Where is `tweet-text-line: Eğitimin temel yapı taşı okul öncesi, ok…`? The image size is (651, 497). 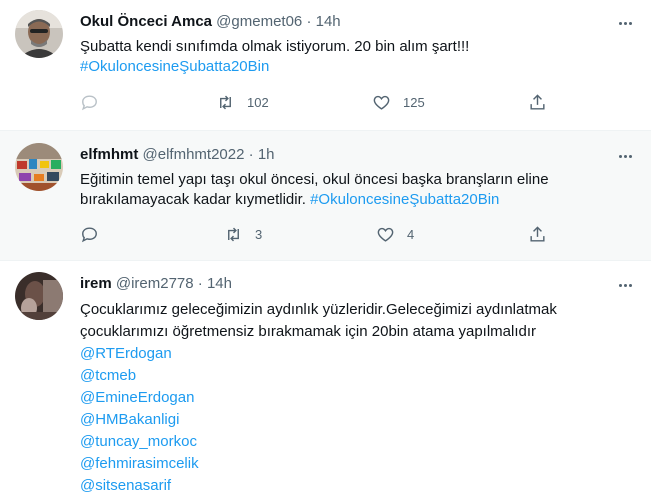 tweet-text-line: Eğitimin temel yapı taşı okul öncesi, ok… is located at coordinates (314, 179).